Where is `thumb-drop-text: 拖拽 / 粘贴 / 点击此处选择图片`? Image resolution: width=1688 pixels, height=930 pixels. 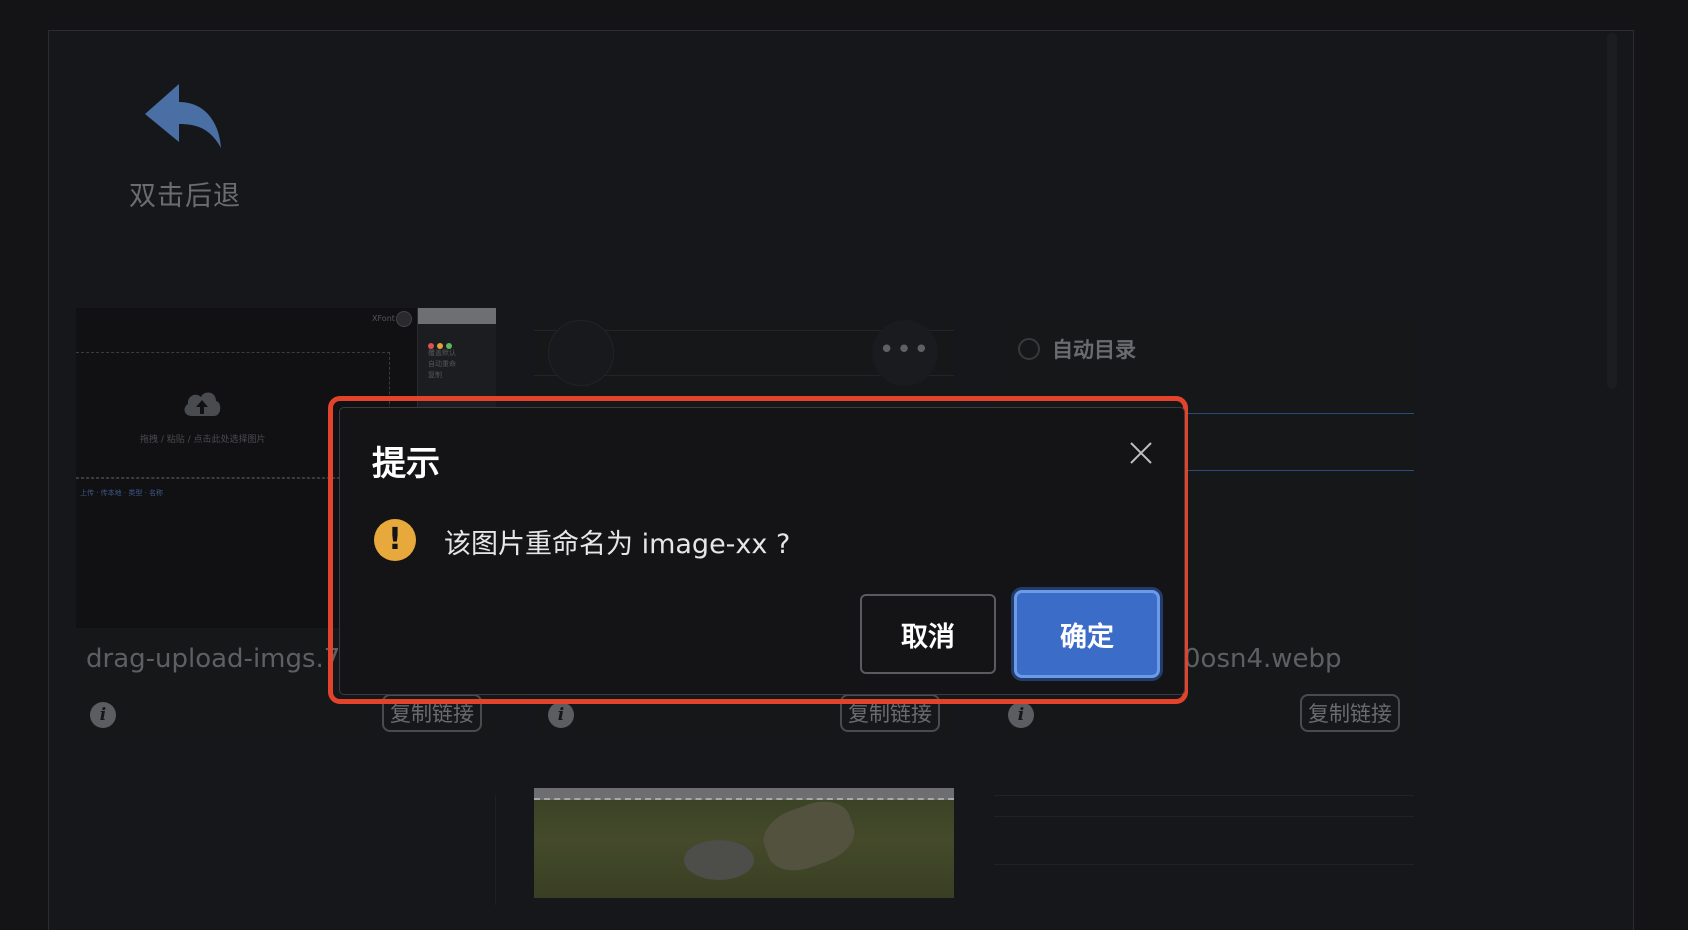 thumb-drop-text: 拖拽 / 粘贴 / 点击此处选择图片 is located at coordinates (203, 440).